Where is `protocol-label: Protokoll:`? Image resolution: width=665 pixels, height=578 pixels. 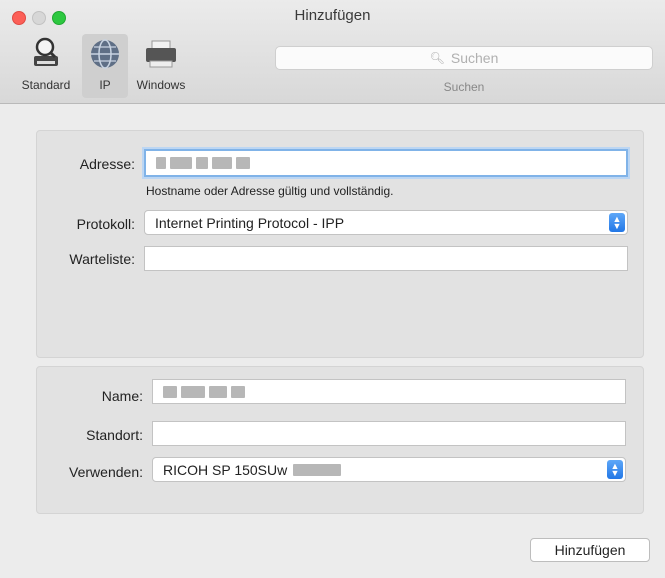 protocol-label: Protokoll: is located at coordinates (105, 224).